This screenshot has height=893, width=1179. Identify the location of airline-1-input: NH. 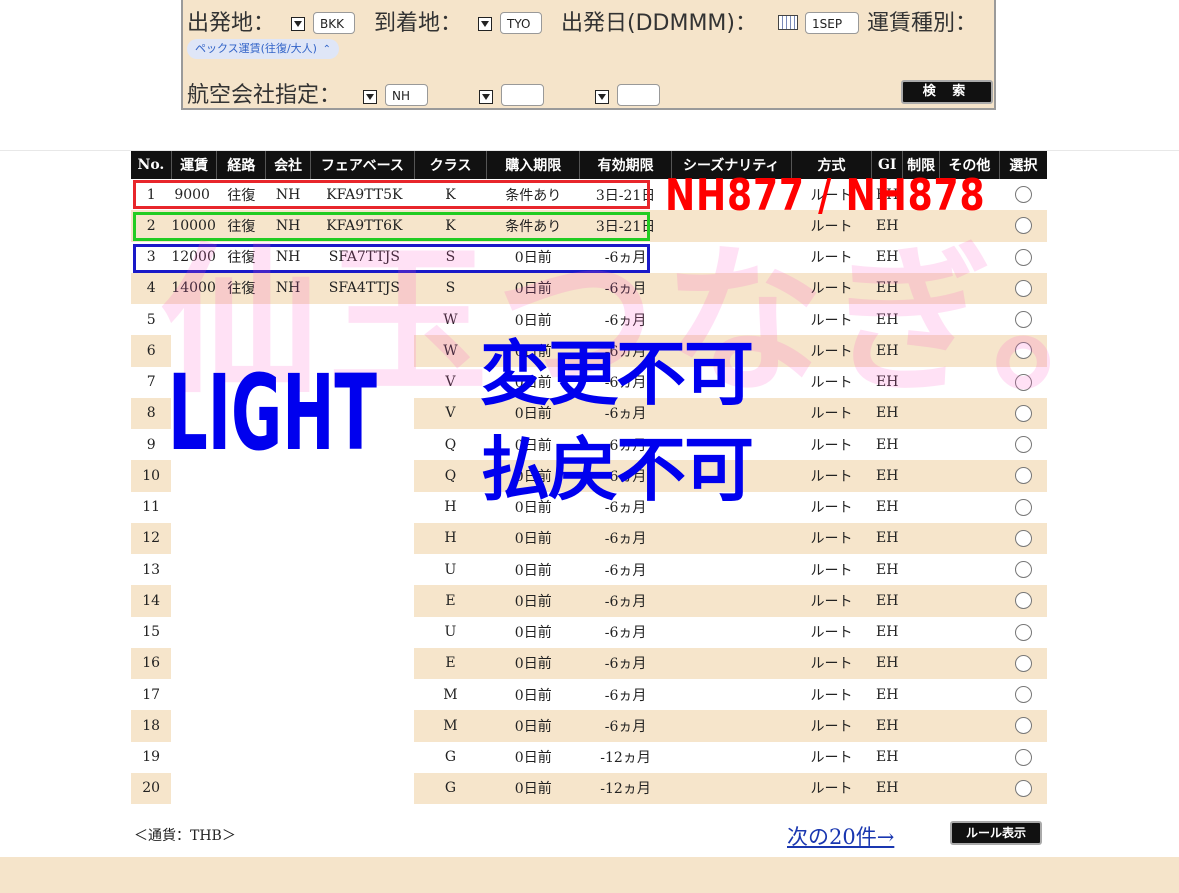
(406, 95).